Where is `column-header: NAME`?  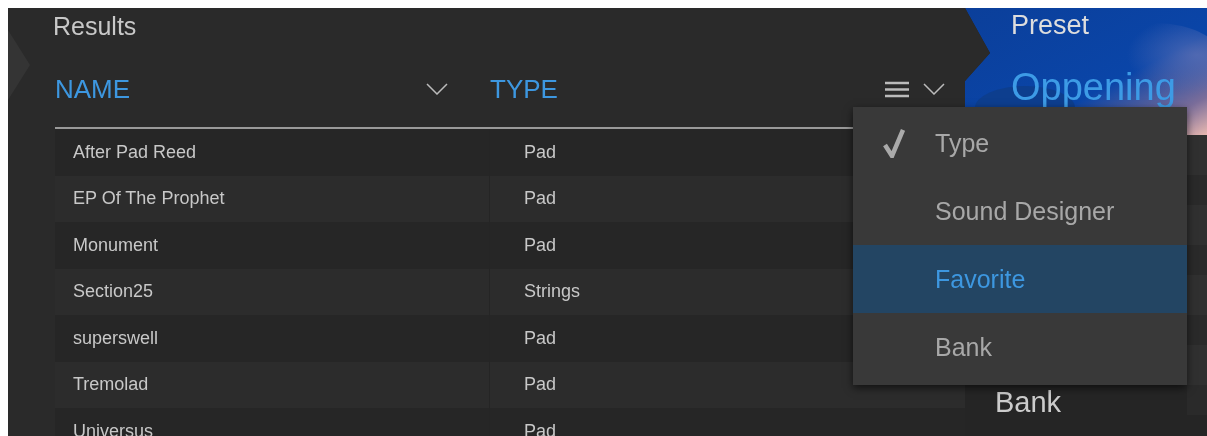 column-header: NAME is located at coordinates (93, 89).